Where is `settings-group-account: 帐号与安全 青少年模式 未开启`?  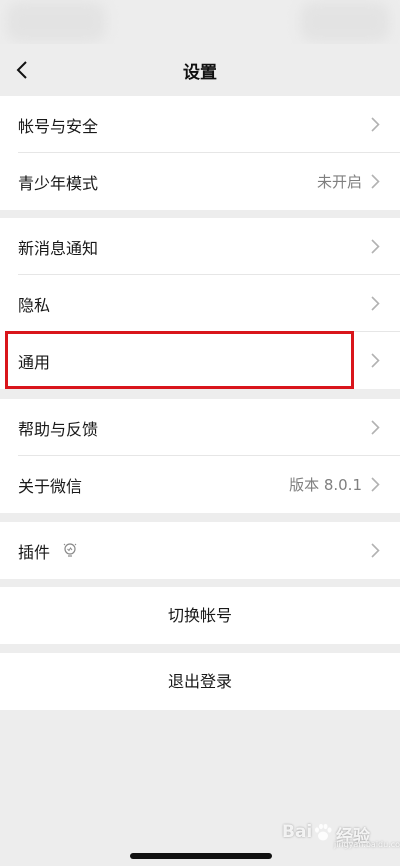
settings-group-account: 帐号与安全 青少年模式 未开启 is located at coordinates (200, 153).